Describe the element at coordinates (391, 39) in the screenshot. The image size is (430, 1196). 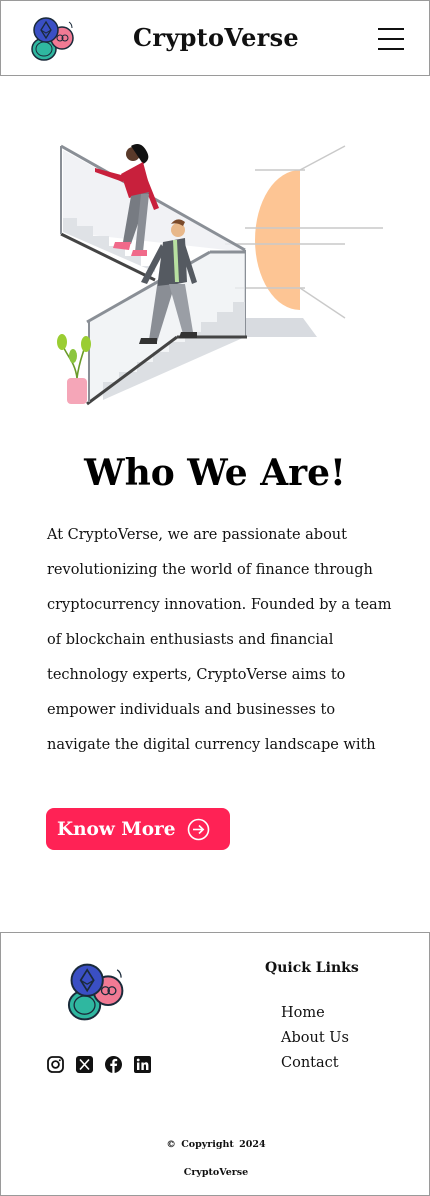
I see `hamburger-menu-icon` at that location.